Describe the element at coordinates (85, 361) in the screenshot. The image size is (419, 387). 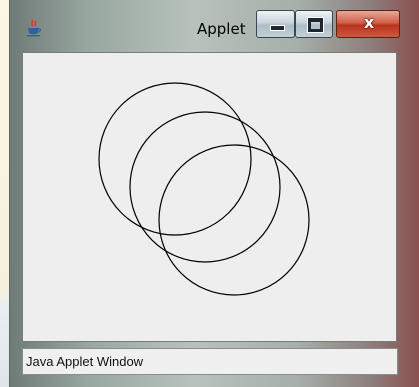
I see `status-text: Java Applet Window` at that location.